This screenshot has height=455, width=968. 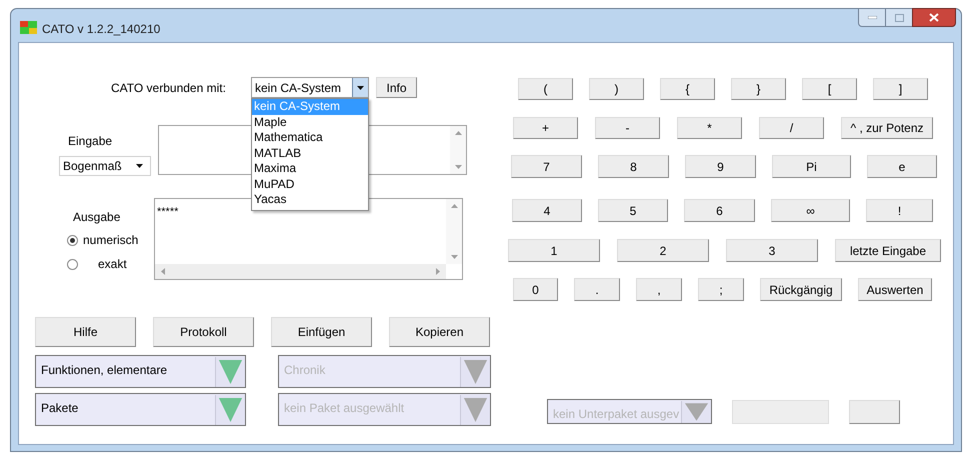 I want to click on keypad-button: e, so click(x=902, y=166).